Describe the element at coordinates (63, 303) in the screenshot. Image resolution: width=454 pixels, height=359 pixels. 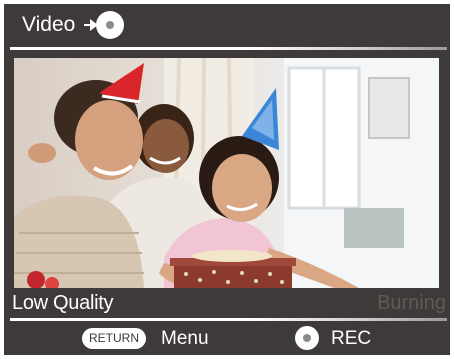
I see `quality-label: Low Quality` at that location.